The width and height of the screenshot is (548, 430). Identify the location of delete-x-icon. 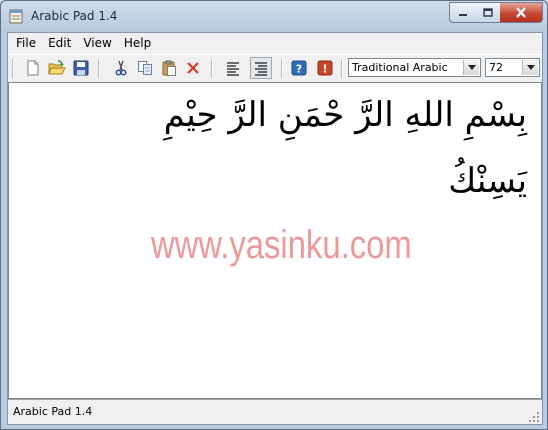
(193, 68).